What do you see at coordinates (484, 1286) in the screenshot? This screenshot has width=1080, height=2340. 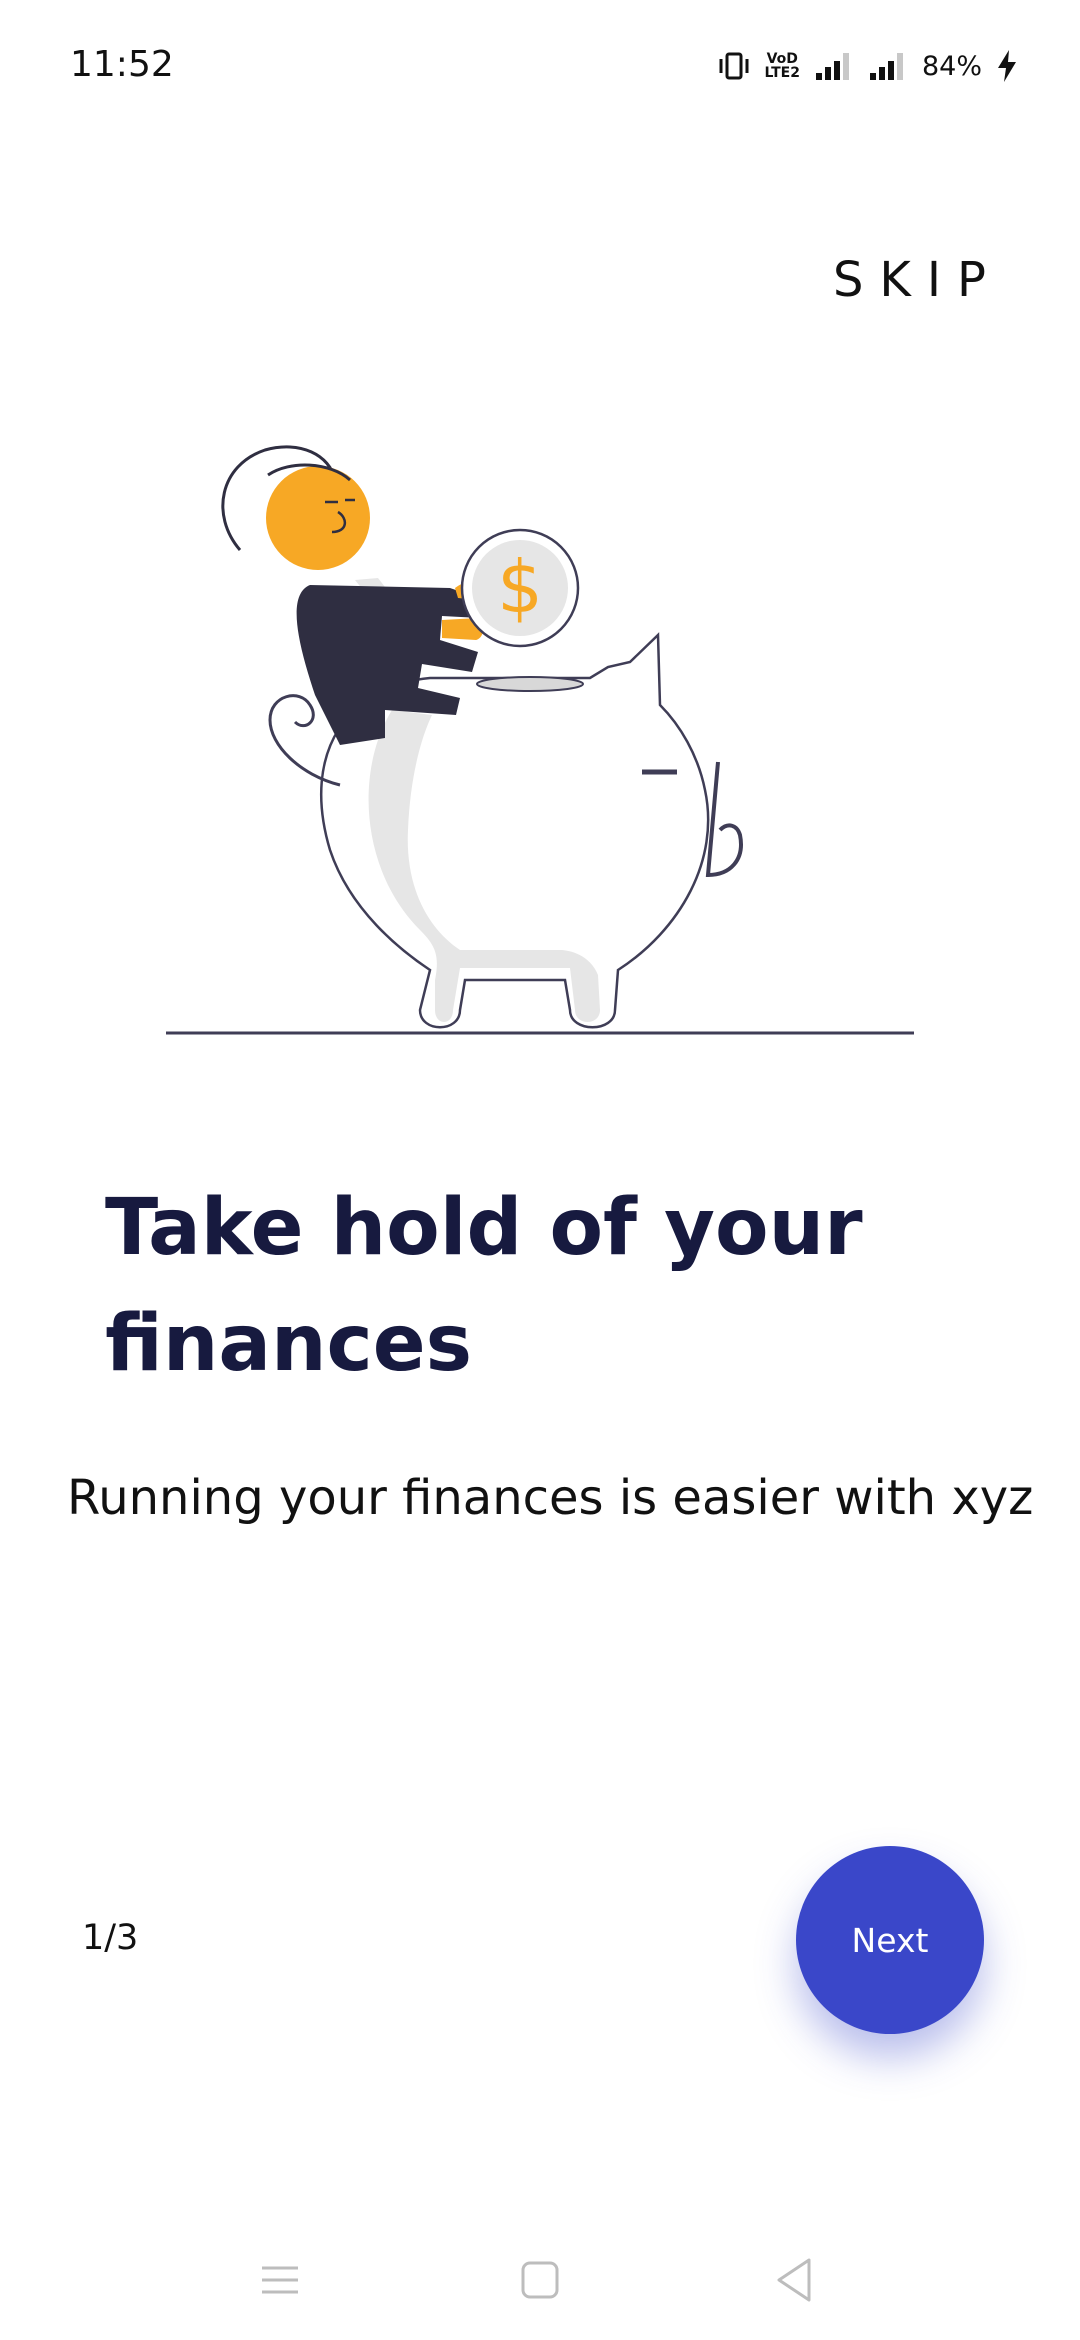 I see `page-title: Take hold of your finances` at bounding box center [484, 1286].